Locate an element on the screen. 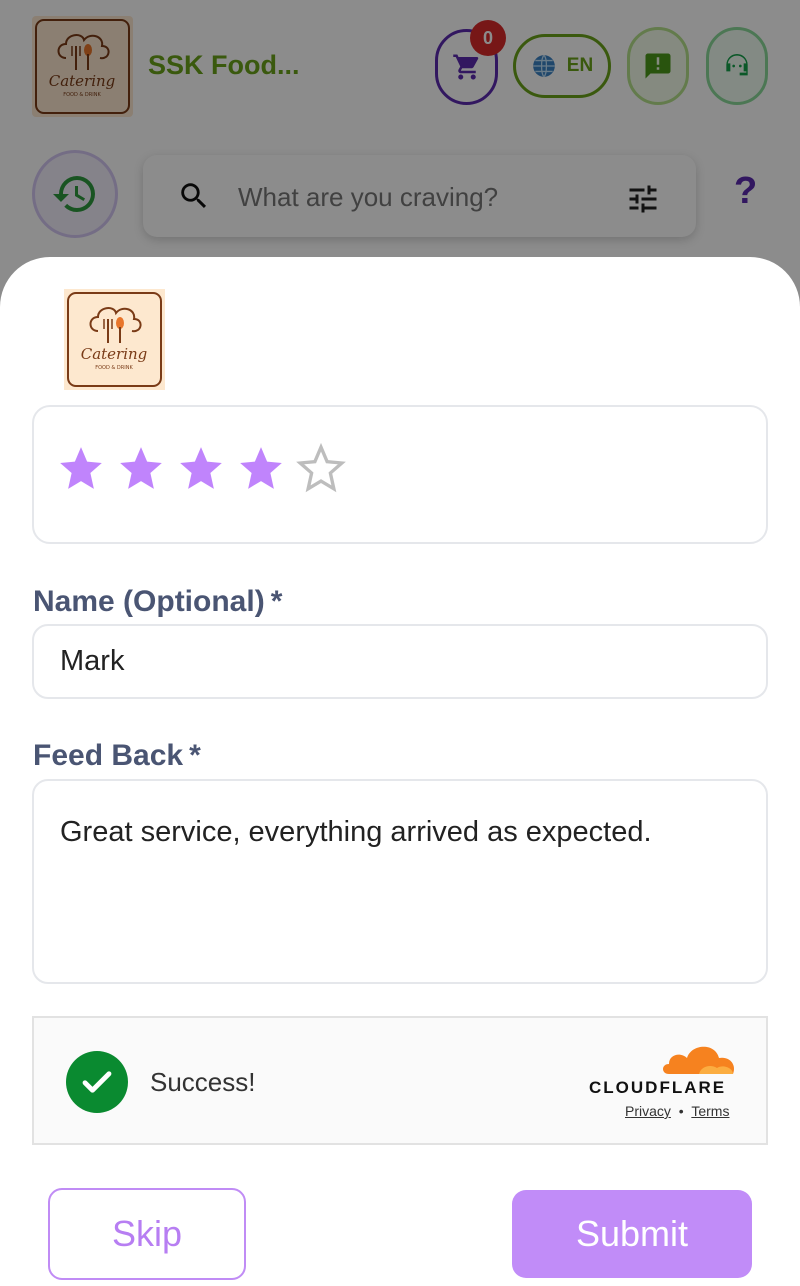 The height and width of the screenshot is (1286, 800). feedback-label: Feed Back * is located at coordinates (117, 756).